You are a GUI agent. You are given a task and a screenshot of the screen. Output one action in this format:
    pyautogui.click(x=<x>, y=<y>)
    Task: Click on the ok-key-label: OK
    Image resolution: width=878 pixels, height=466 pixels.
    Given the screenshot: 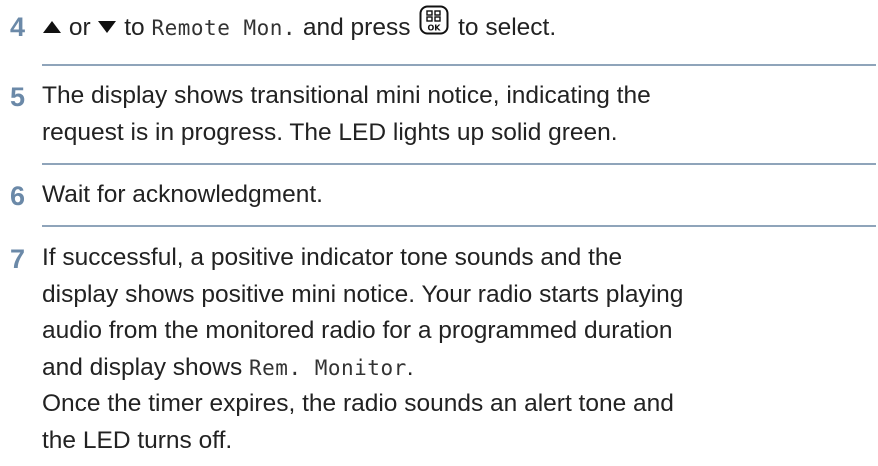 What is the action you would take?
    pyautogui.click(x=435, y=28)
    